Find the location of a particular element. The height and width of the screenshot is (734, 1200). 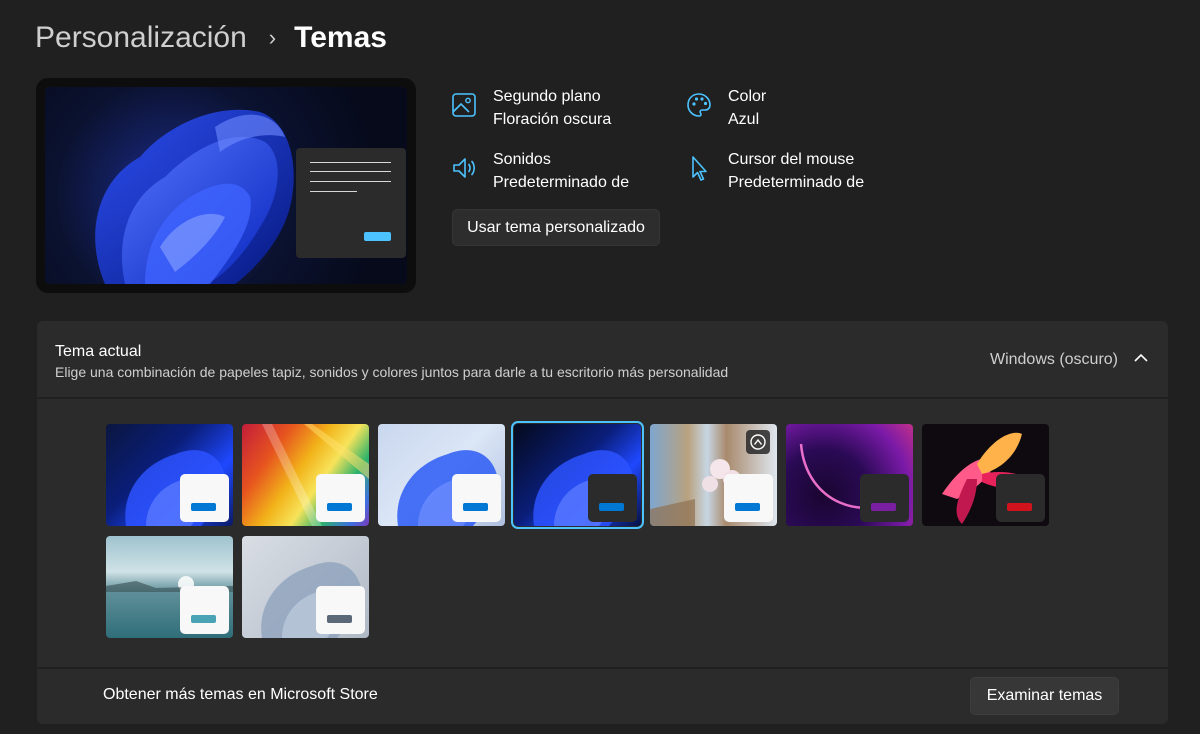

background-label: Segundo plano is located at coordinates (547, 96).